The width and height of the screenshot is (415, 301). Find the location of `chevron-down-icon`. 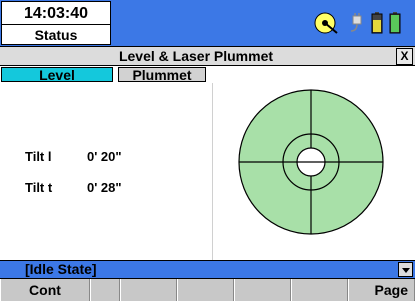

chevron-down-icon is located at coordinates (406, 270).